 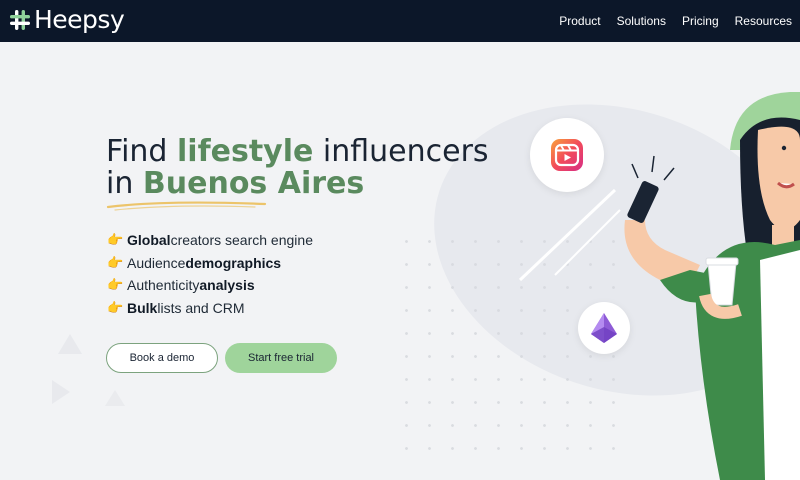 What do you see at coordinates (156, 262) in the screenshot?
I see `feature-text: Audience` at bounding box center [156, 262].